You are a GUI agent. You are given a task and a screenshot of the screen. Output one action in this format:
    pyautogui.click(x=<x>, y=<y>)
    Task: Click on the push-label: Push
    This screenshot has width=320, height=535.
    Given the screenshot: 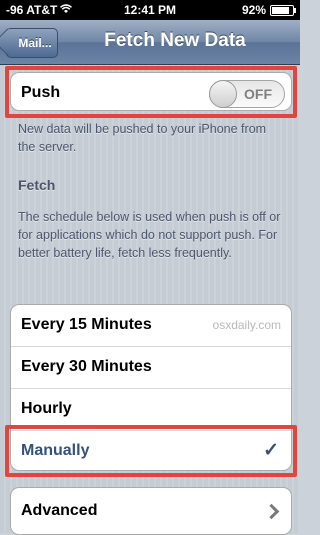 What is the action you would take?
    pyautogui.click(x=41, y=92)
    